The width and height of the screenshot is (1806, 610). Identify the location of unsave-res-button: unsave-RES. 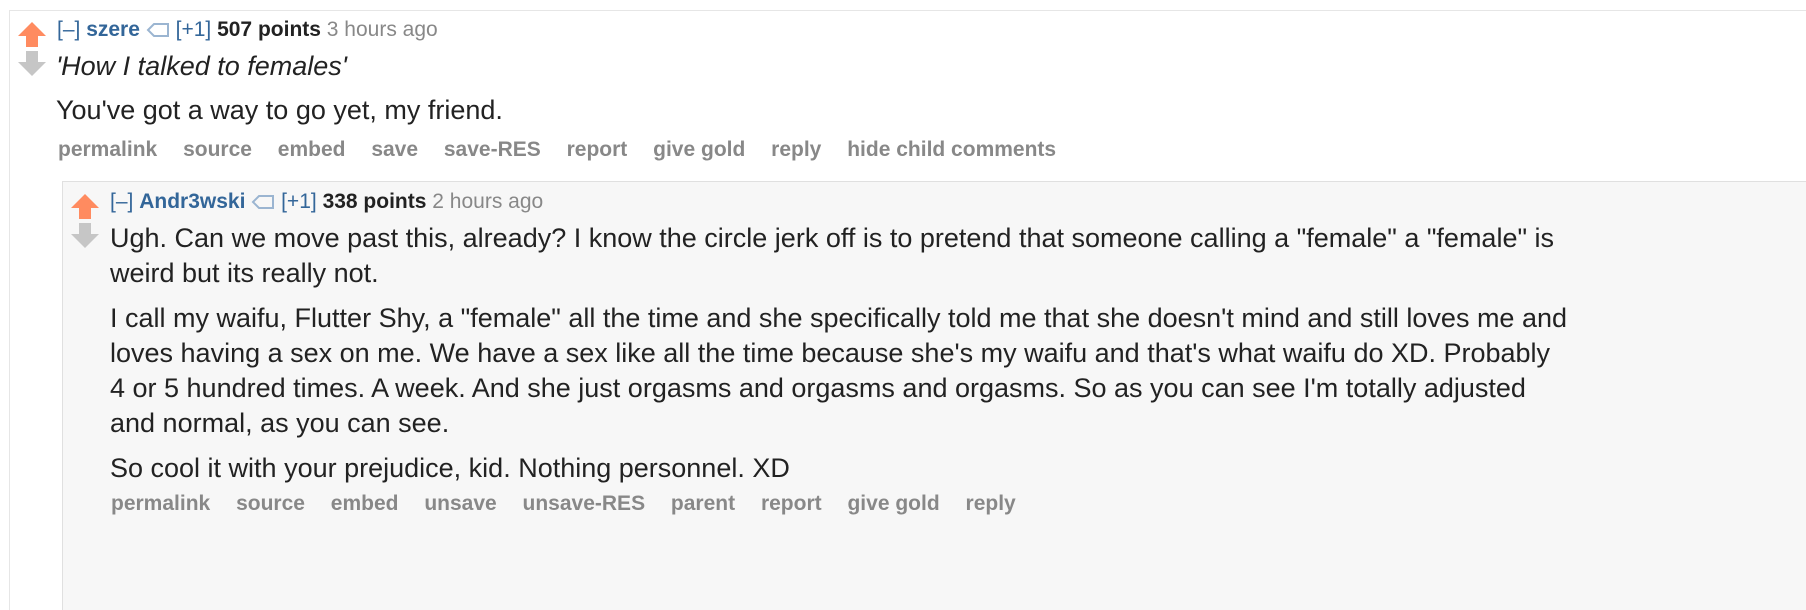
(584, 503).